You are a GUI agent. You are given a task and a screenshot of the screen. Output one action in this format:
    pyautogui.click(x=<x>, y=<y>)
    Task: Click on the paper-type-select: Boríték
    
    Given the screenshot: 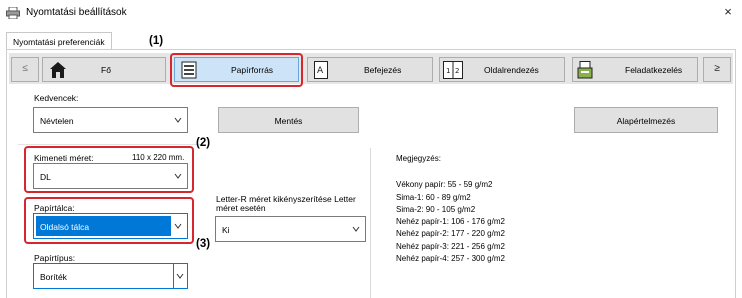 What is the action you would take?
    pyautogui.click(x=110, y=276)
    